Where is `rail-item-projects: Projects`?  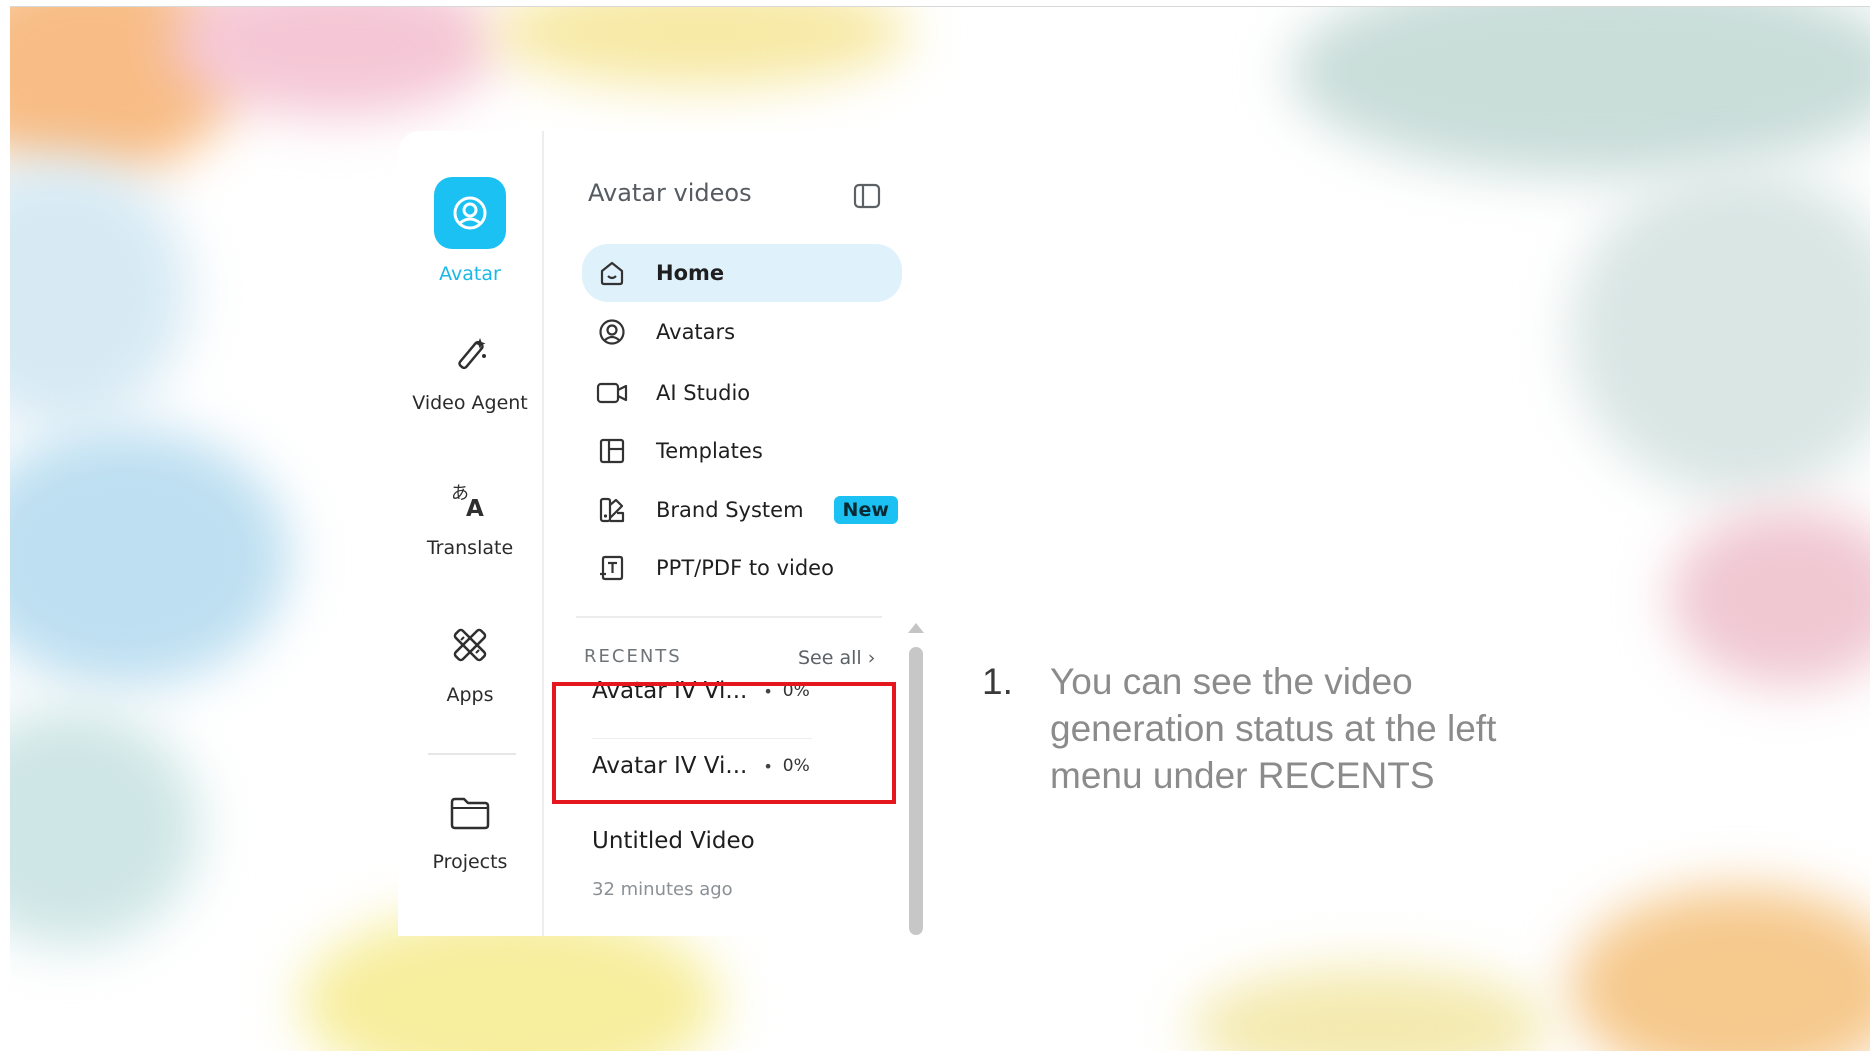
rail-item-projects: Projects is located at coordinates (470, 833).